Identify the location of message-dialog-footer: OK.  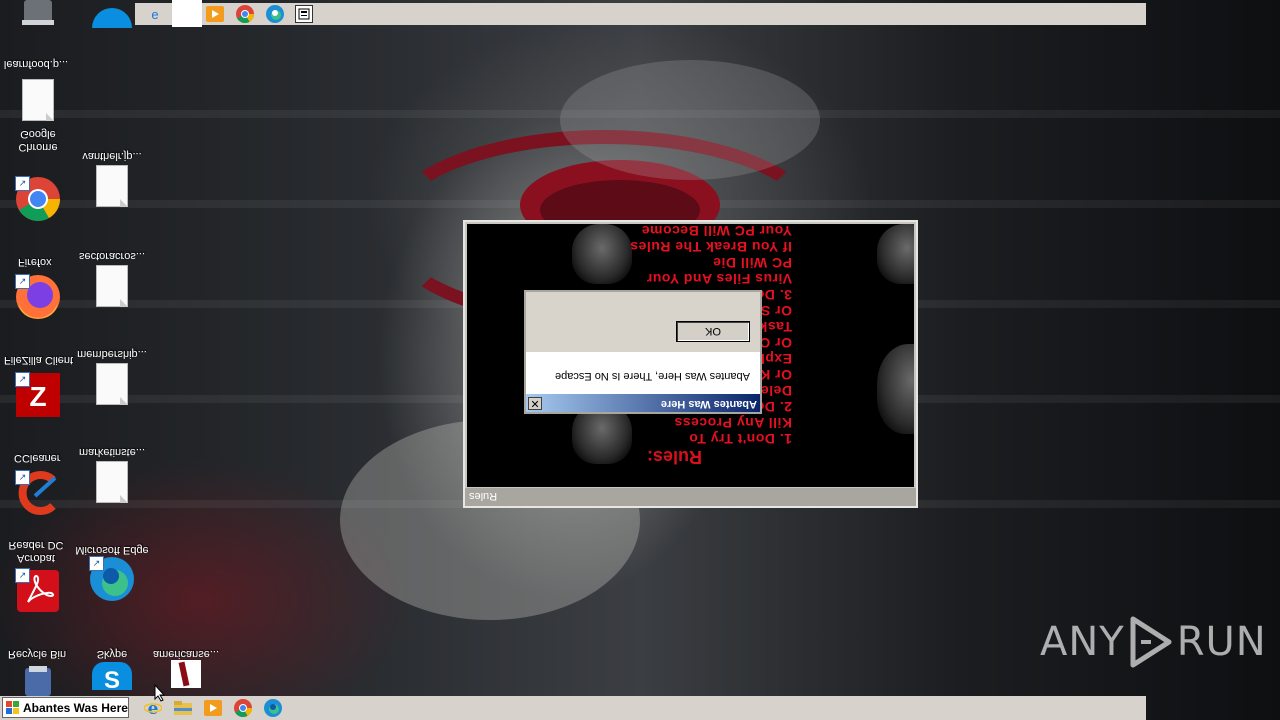
(643, 322).